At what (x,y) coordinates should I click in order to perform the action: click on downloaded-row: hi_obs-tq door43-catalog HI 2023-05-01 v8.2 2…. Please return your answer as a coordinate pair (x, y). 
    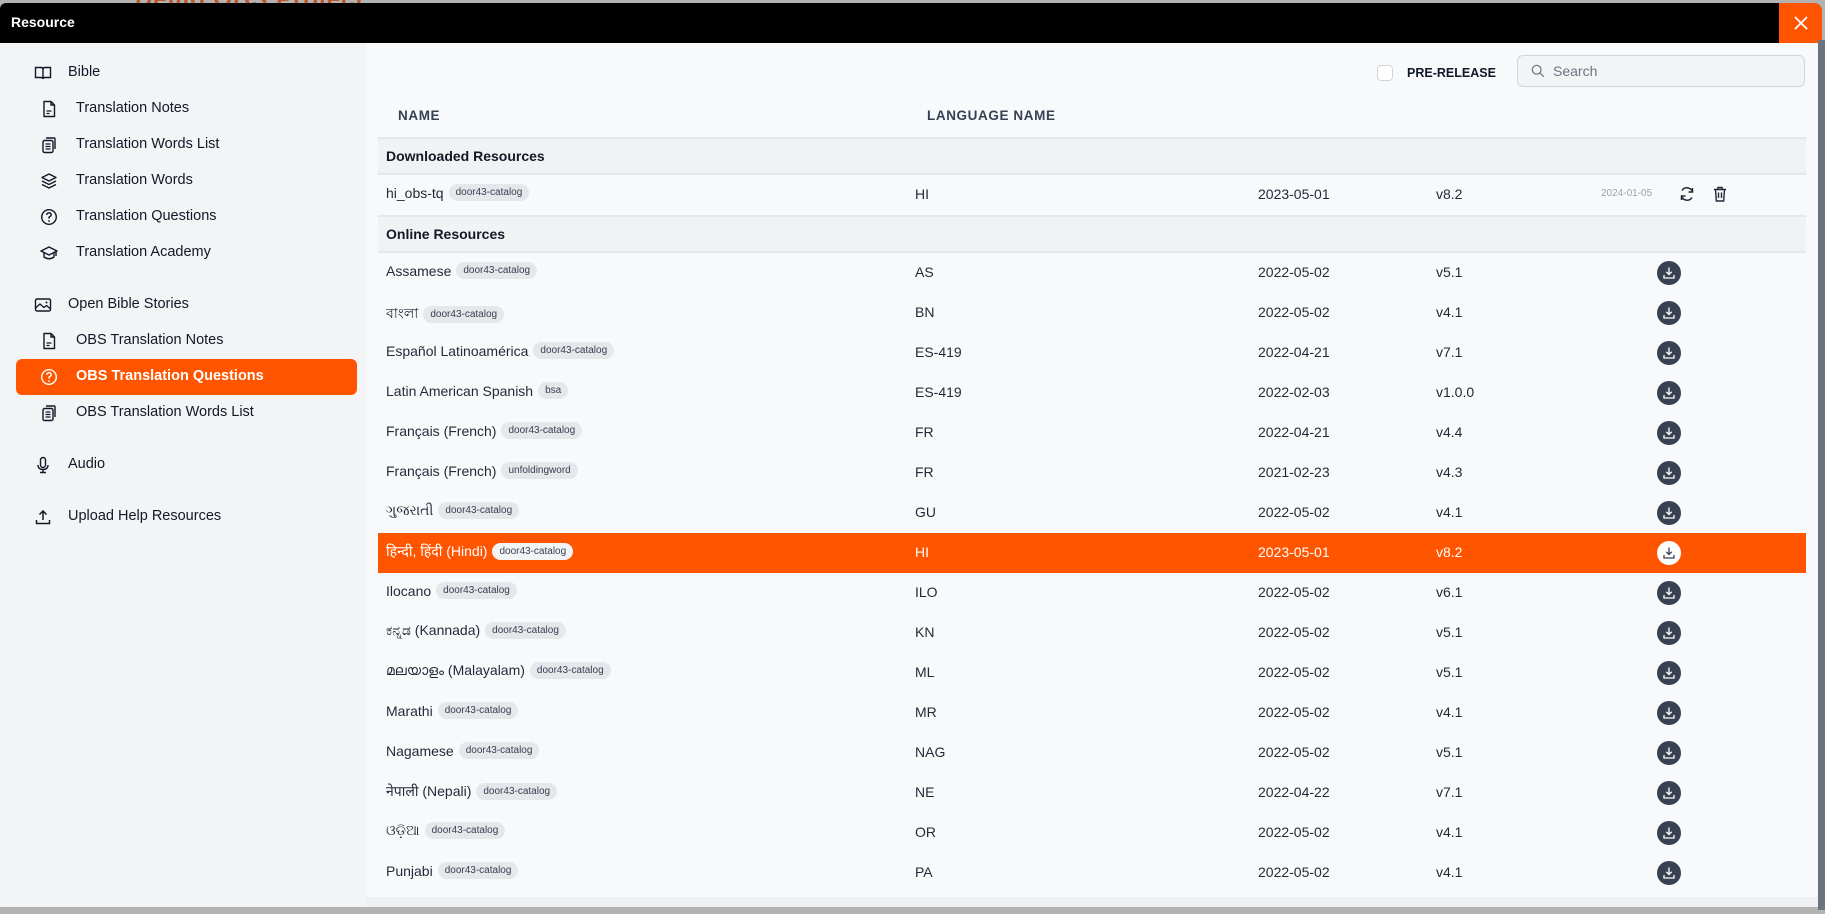
    Looking at the image, I should click on (1092, 195).